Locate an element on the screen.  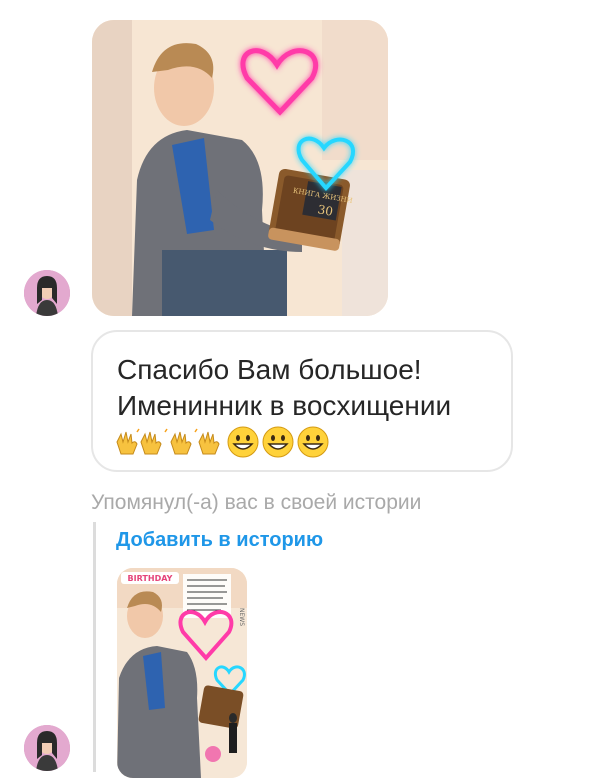
add-to-story-link: Добавить в историю is located at coordinates (219, 540).